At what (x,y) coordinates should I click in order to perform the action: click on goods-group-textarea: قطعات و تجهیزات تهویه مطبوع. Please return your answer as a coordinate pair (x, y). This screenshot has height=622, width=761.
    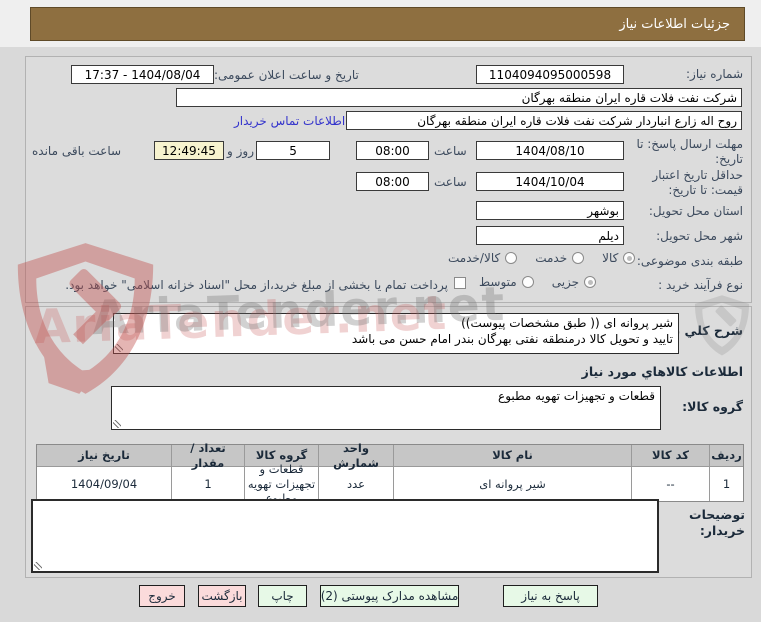
    Looking at the image, I should click on (386, 408).